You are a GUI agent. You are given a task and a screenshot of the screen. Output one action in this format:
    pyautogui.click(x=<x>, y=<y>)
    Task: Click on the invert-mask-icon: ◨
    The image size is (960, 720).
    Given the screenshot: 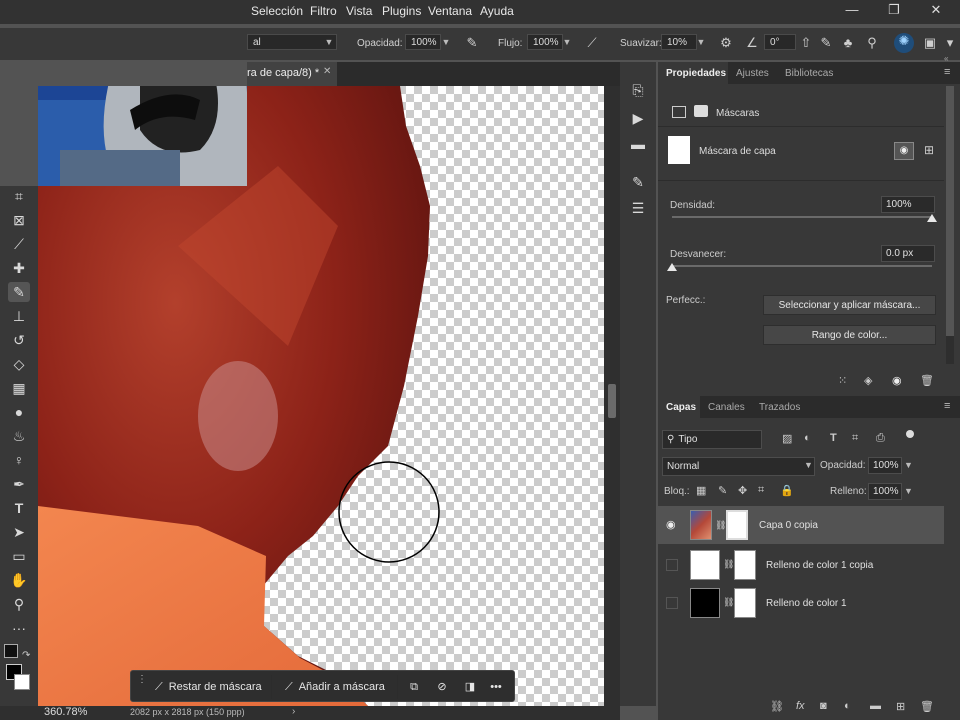 What is the action you would take?
    pyautogui.click(x=470, y=687)
    